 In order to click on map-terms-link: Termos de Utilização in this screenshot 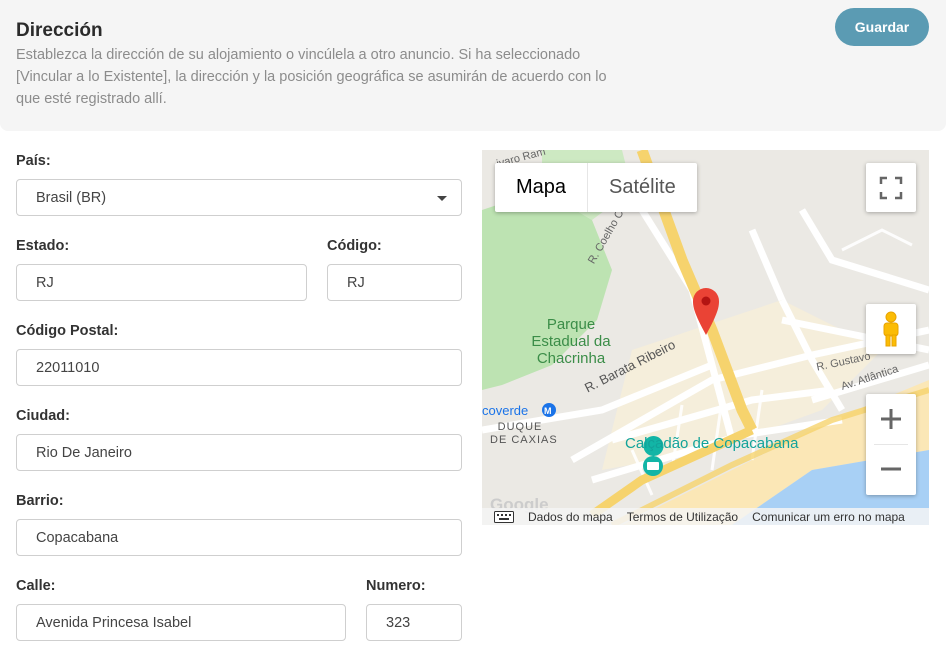, I will do `click(682, 517)`.